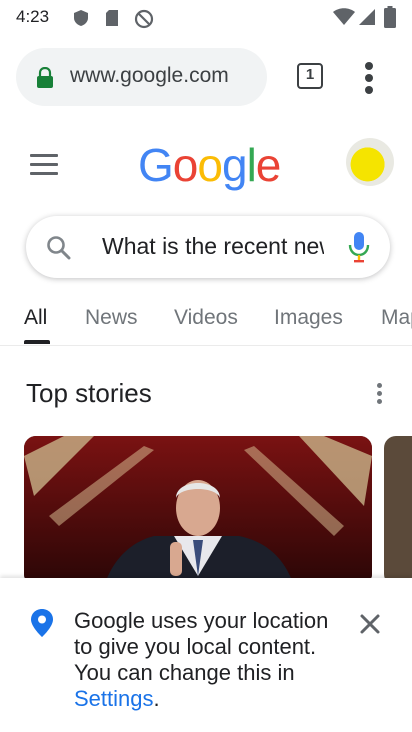  I want to click on lock-icon, so click(45, 77).